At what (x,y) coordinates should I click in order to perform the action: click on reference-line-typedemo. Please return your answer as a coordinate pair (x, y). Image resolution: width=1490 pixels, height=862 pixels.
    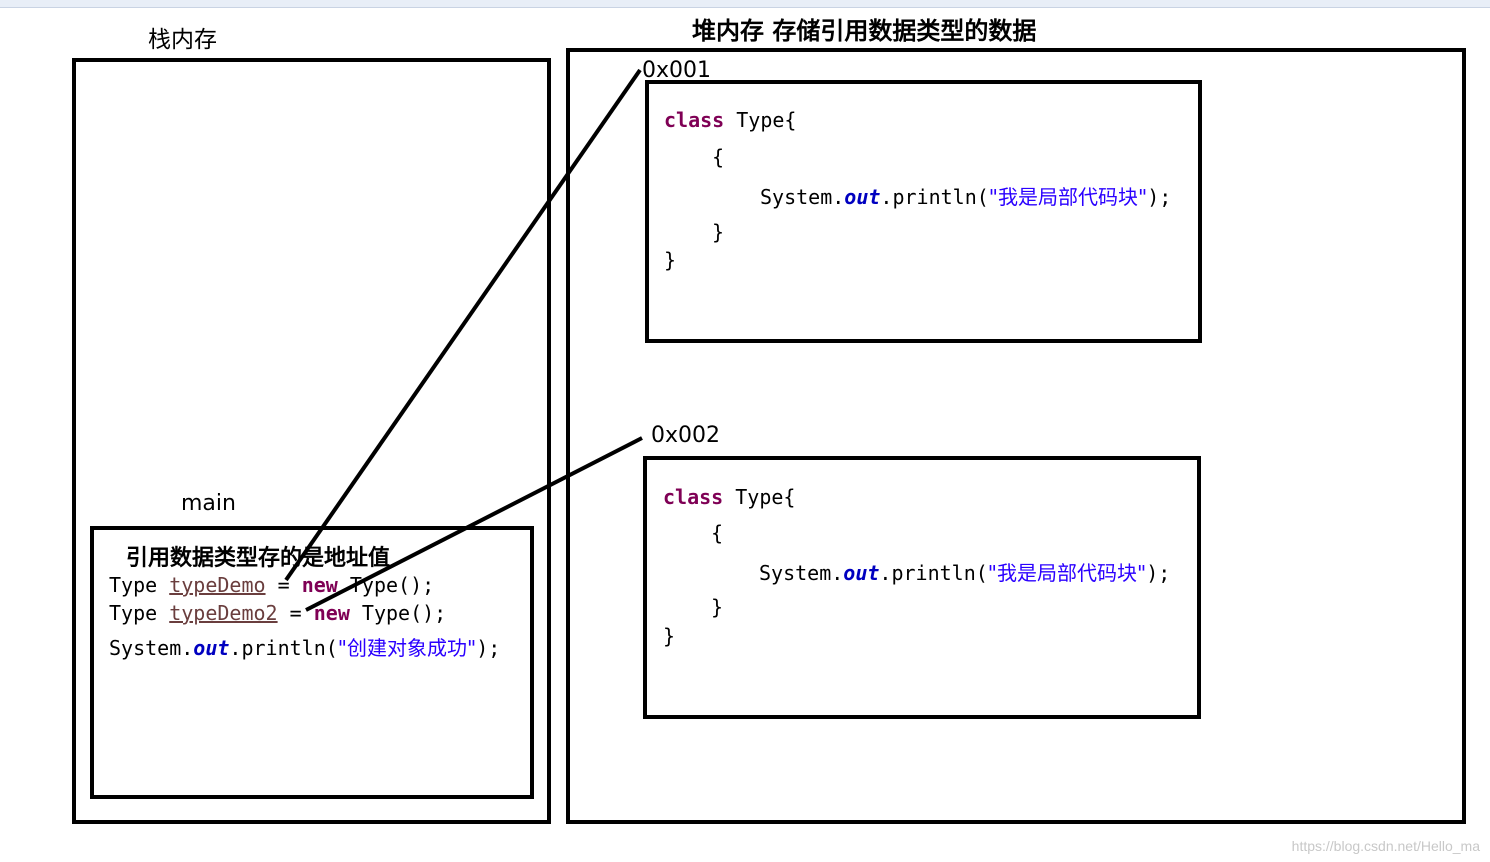
    Looking at the image, I should click on (463, 325).